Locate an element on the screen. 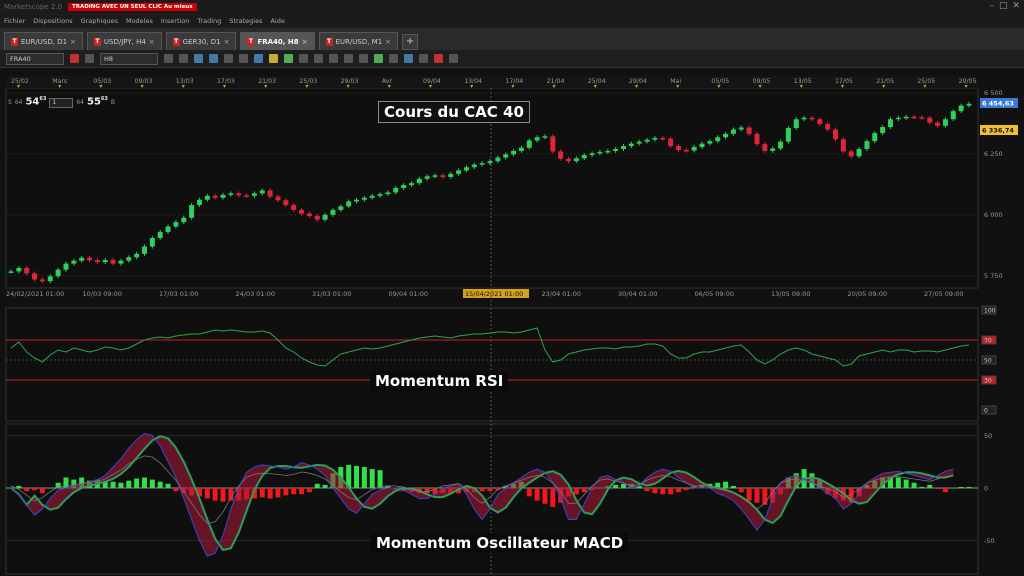 This screenshot has height=576, width=1024. menu-fichier: Fichier is located at coordinates (14, 21).